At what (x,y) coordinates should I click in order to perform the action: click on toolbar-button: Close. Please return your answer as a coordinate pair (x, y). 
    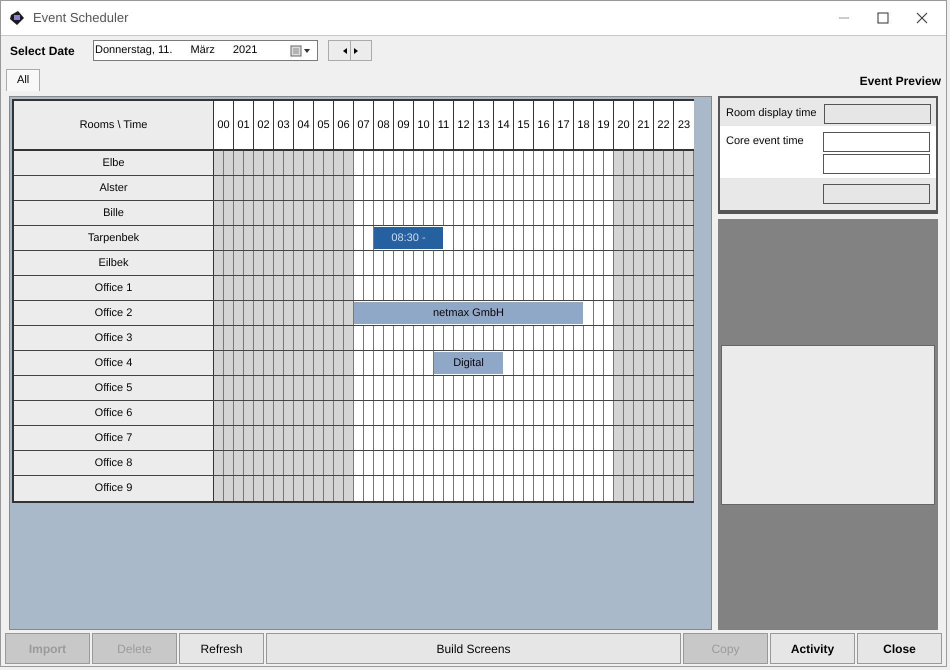
    Looking at the image, I should click on (899, 648).